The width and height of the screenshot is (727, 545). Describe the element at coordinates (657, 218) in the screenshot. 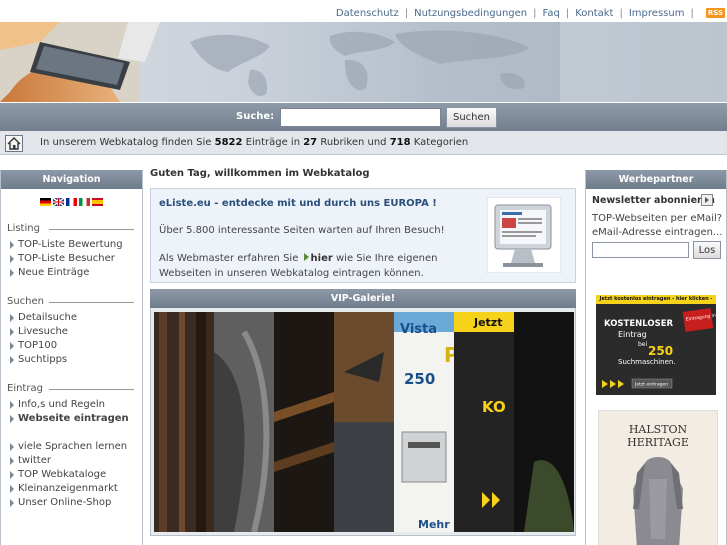

I see `newsletter-line-1: TOP-Webseiten per eMail?` at that location.